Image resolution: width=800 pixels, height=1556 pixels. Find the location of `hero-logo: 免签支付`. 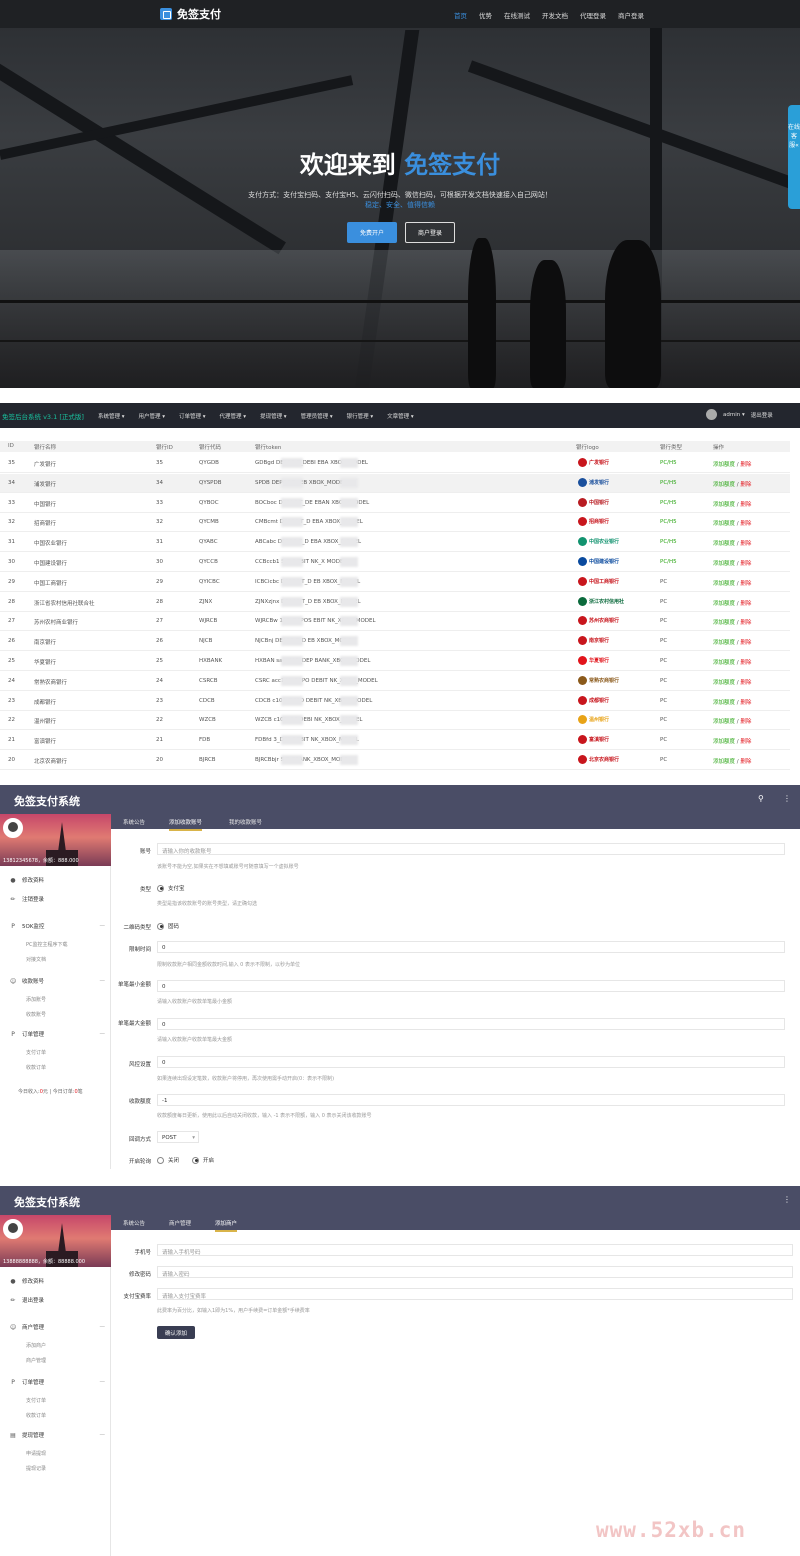

hero-logo: 免签支付 is located at coordinates (190, 14).